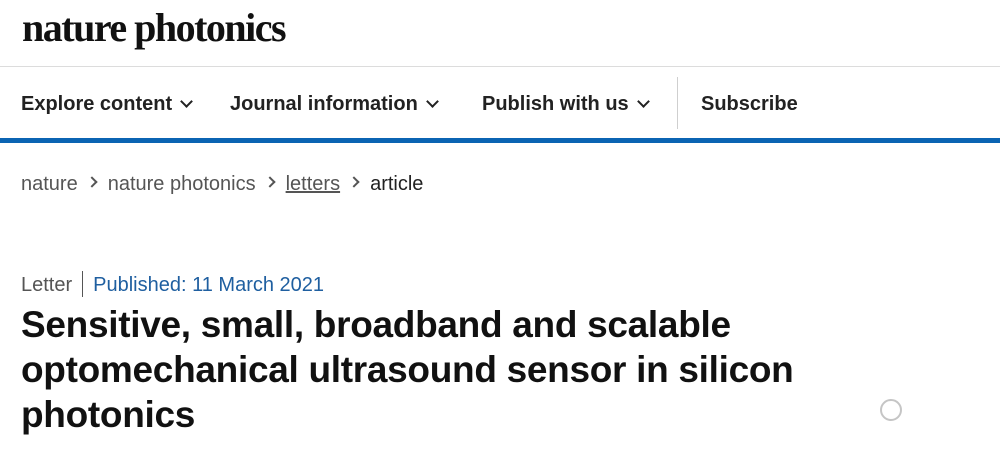  I want to click on breadcrumb-letters: letters, so click(313, 184).